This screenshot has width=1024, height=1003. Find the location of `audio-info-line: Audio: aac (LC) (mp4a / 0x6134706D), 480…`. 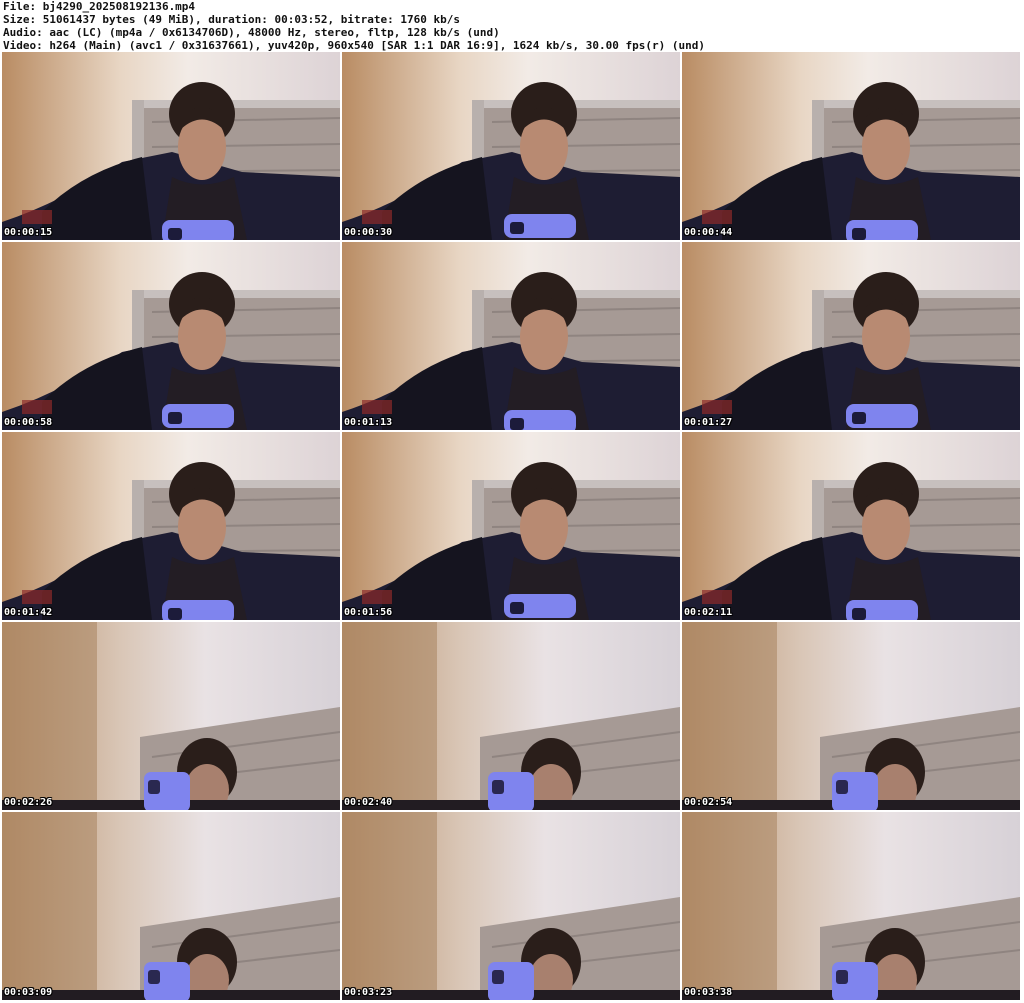

audio-info-line: Audio: aac (LC) (mp4a / 0x6134706D), 480… is located at coordinates (251, 32).